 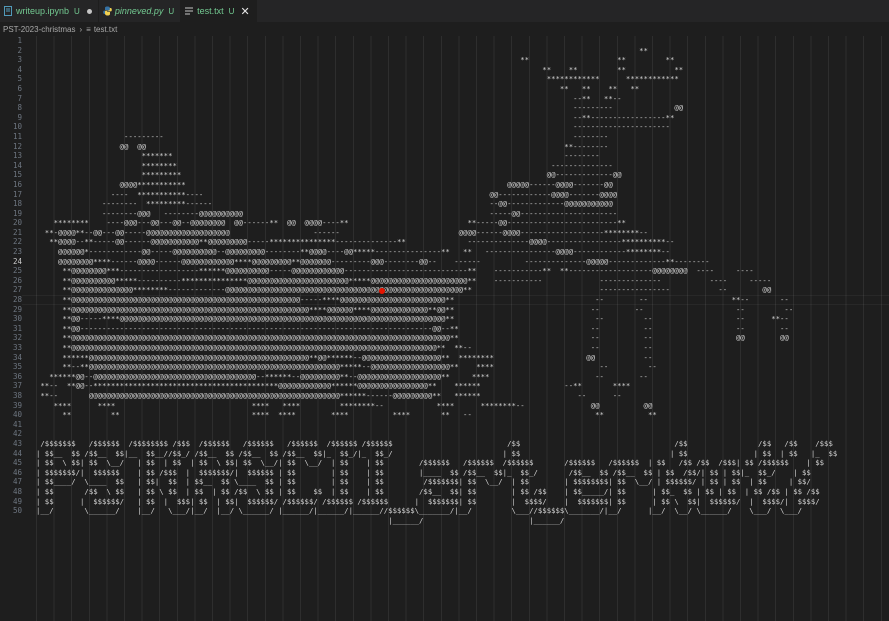 What do you see at coordinates (19, 69) in the screenshot?
I see `line-number: 4` at bounding box center [19, 69].